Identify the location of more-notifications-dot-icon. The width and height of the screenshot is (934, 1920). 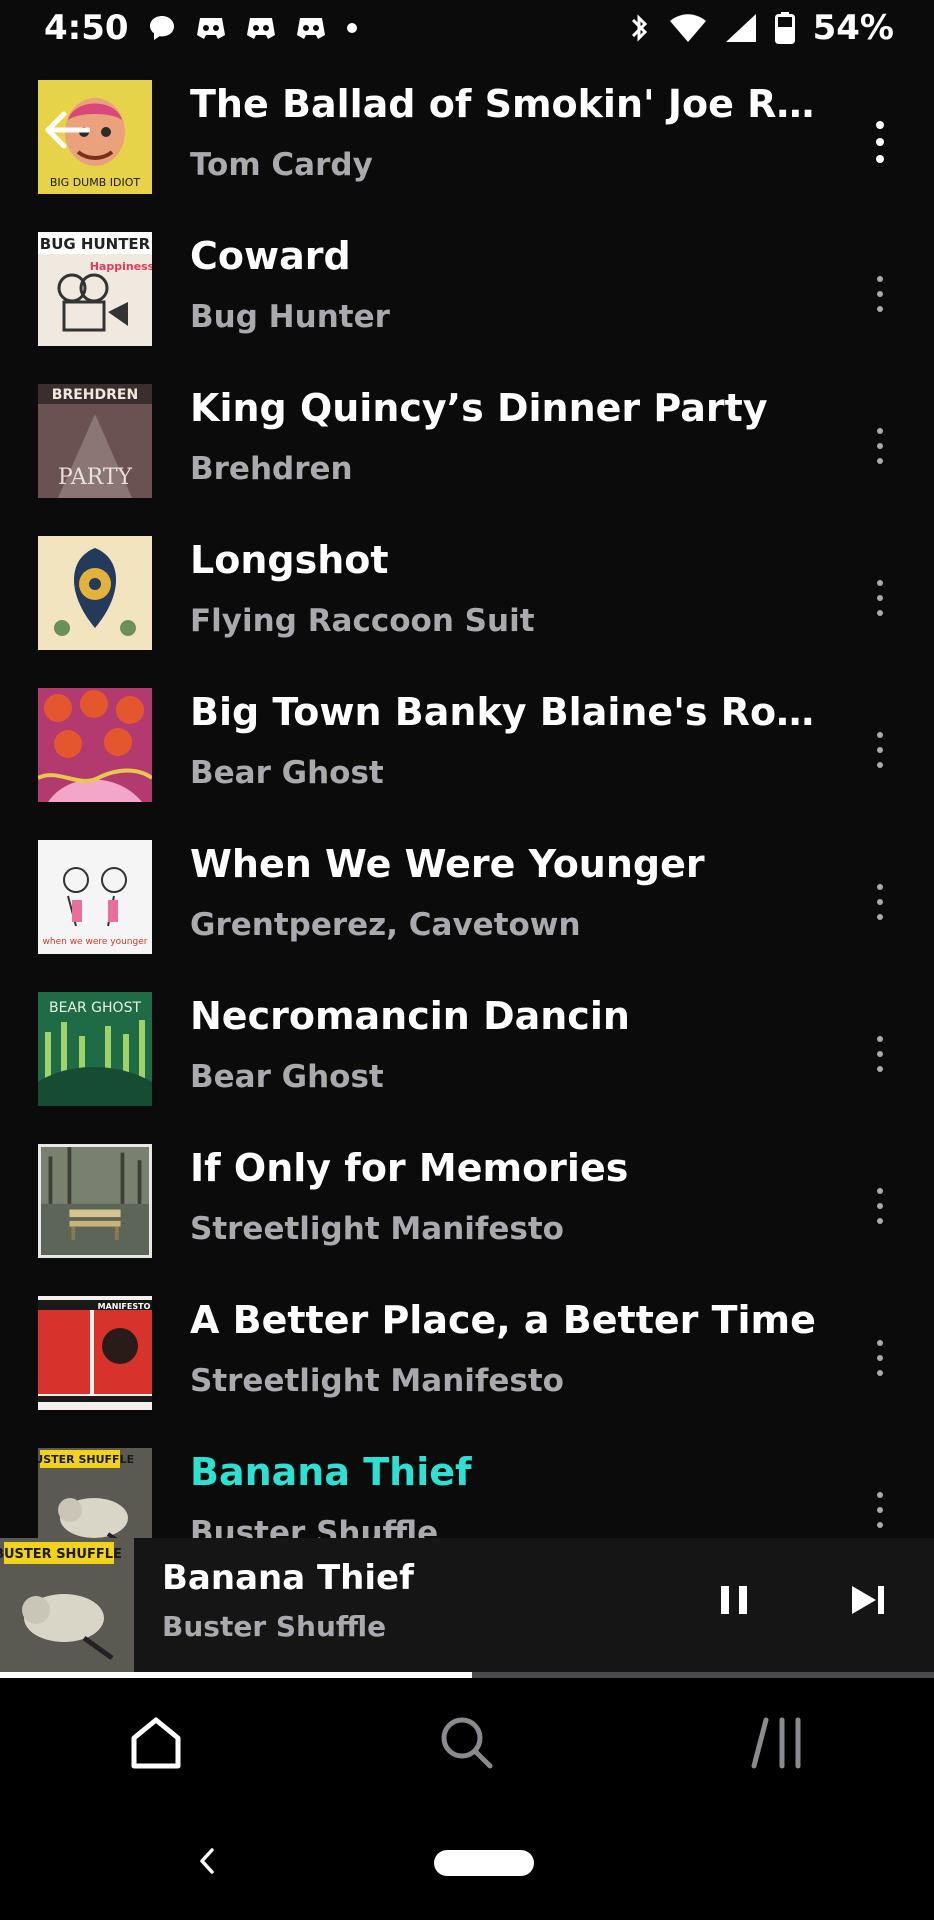
(351, 28).